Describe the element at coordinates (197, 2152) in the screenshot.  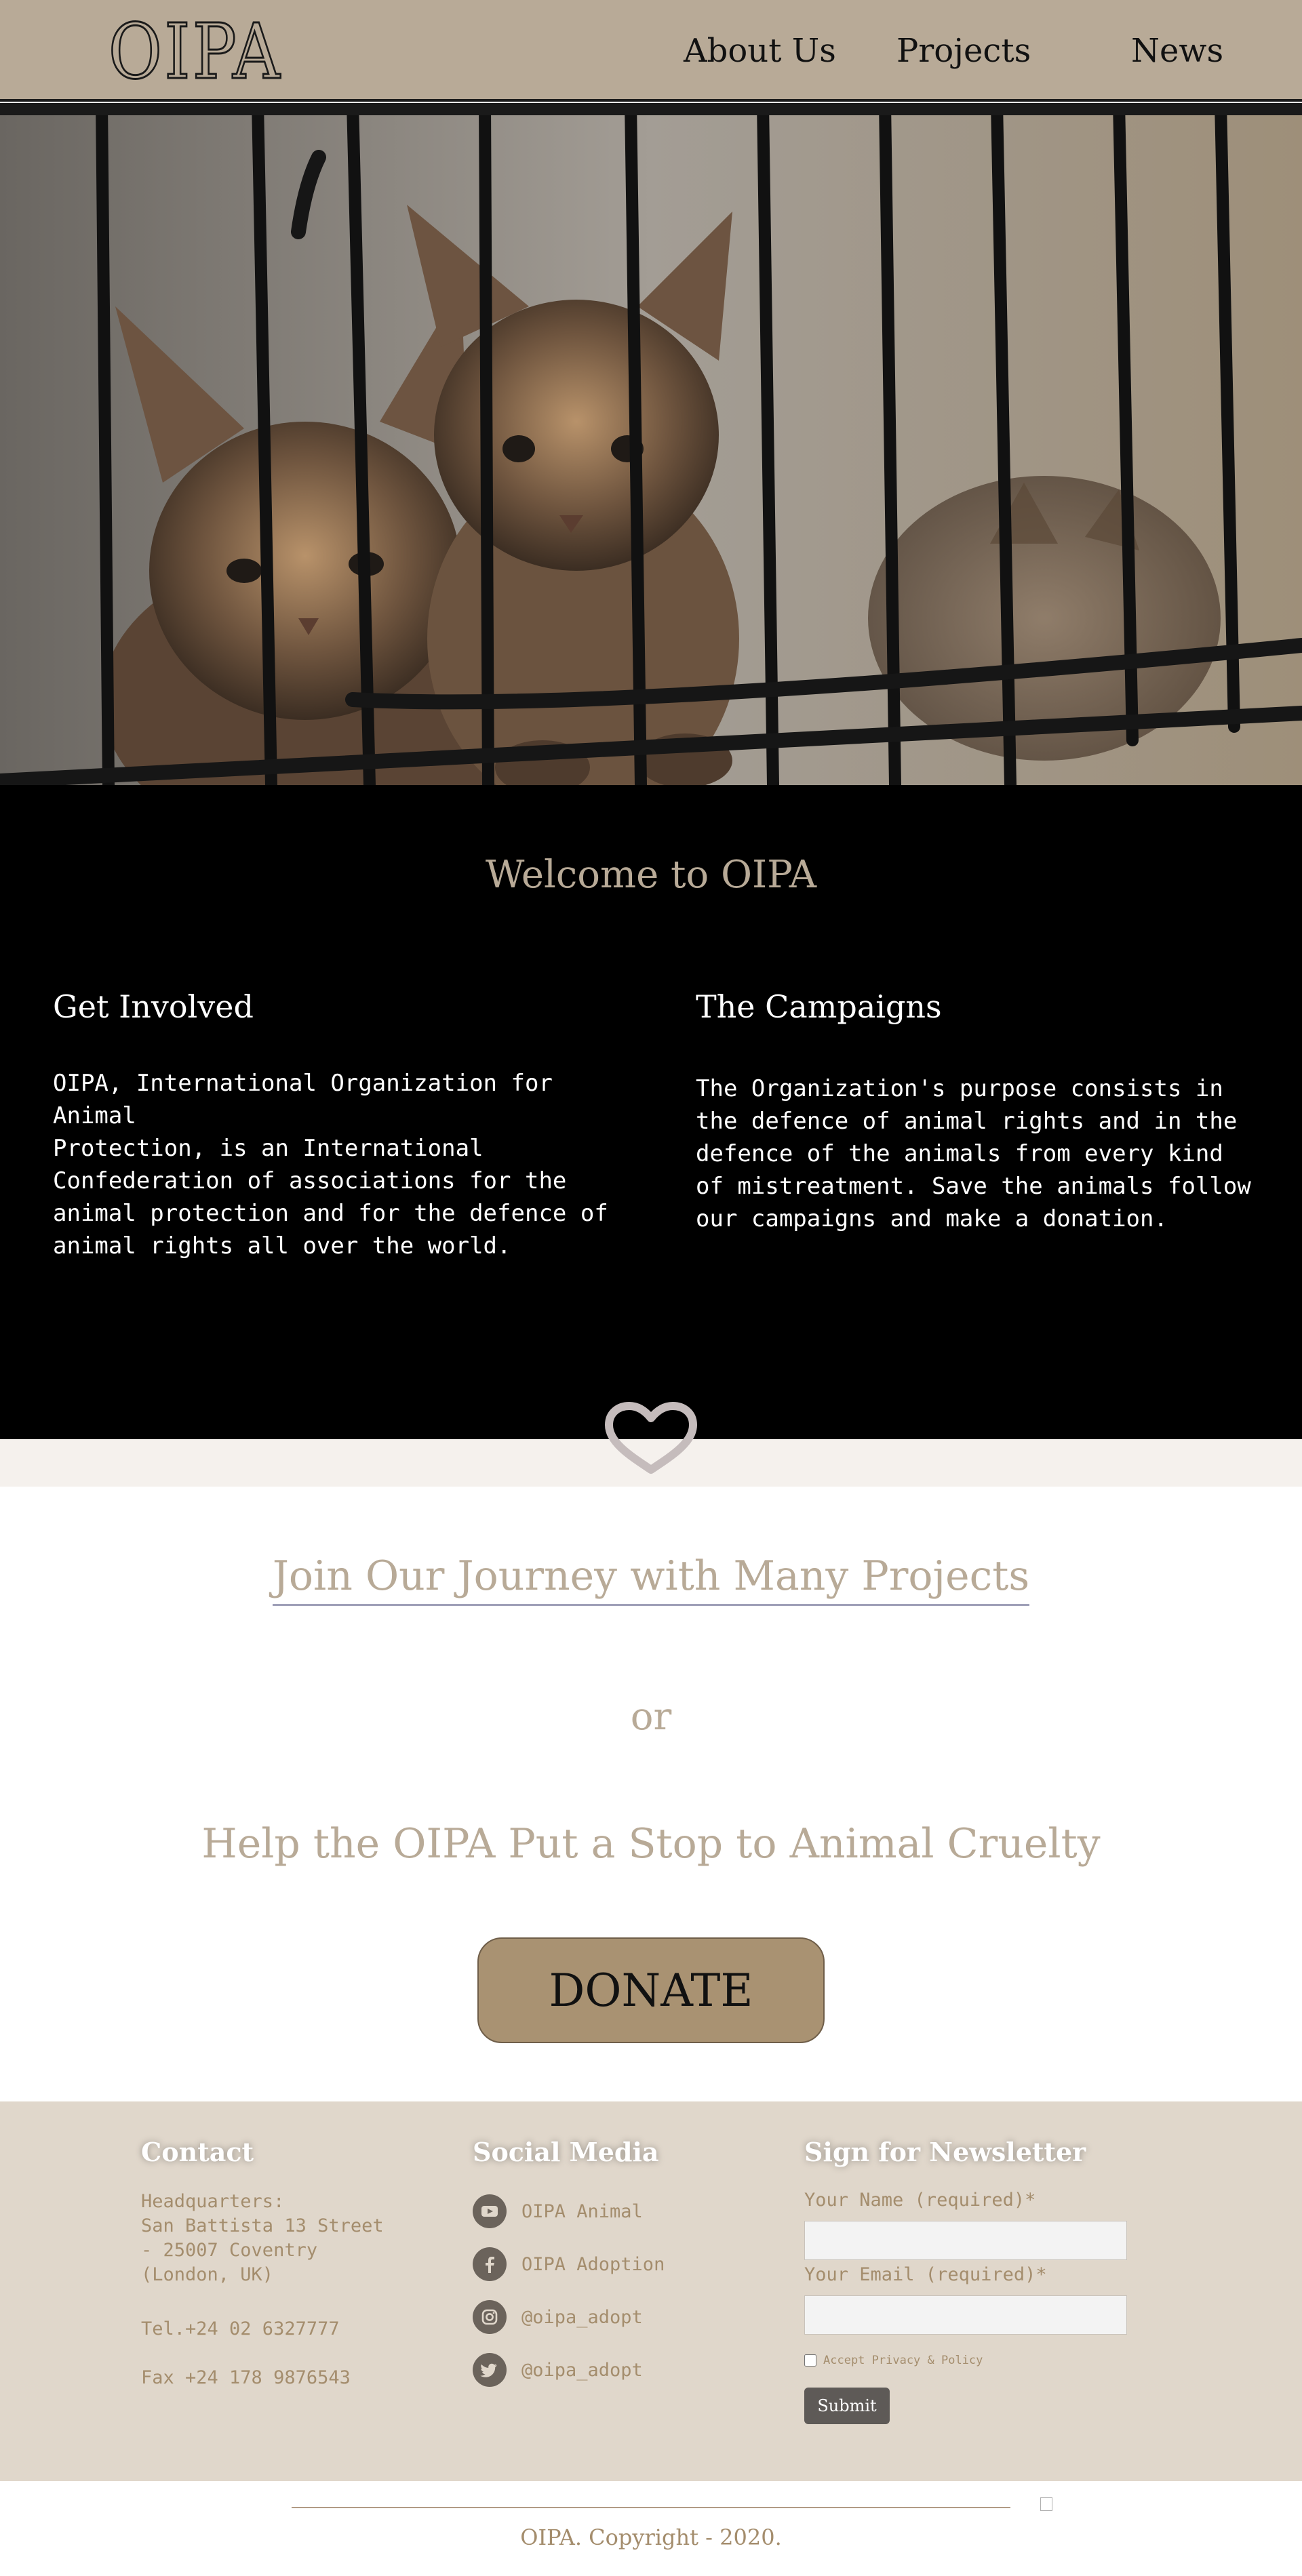
I see `contact-title: Contact` at that location.